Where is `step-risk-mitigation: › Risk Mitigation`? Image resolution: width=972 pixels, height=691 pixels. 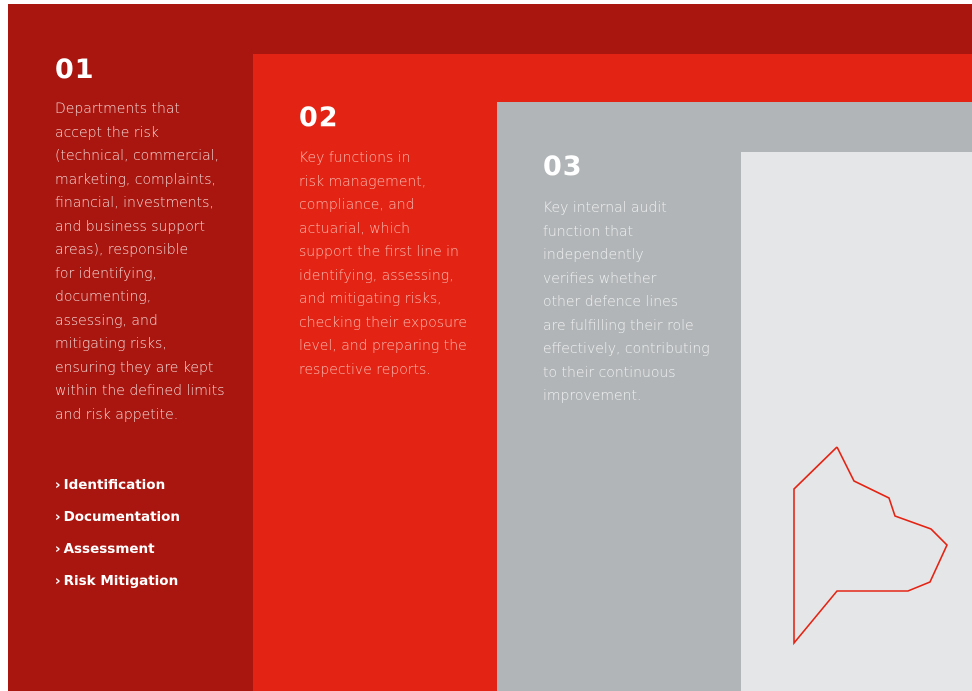
step-risk-mitigation: › Risk Mitigation is located at coordinates (117, 586).